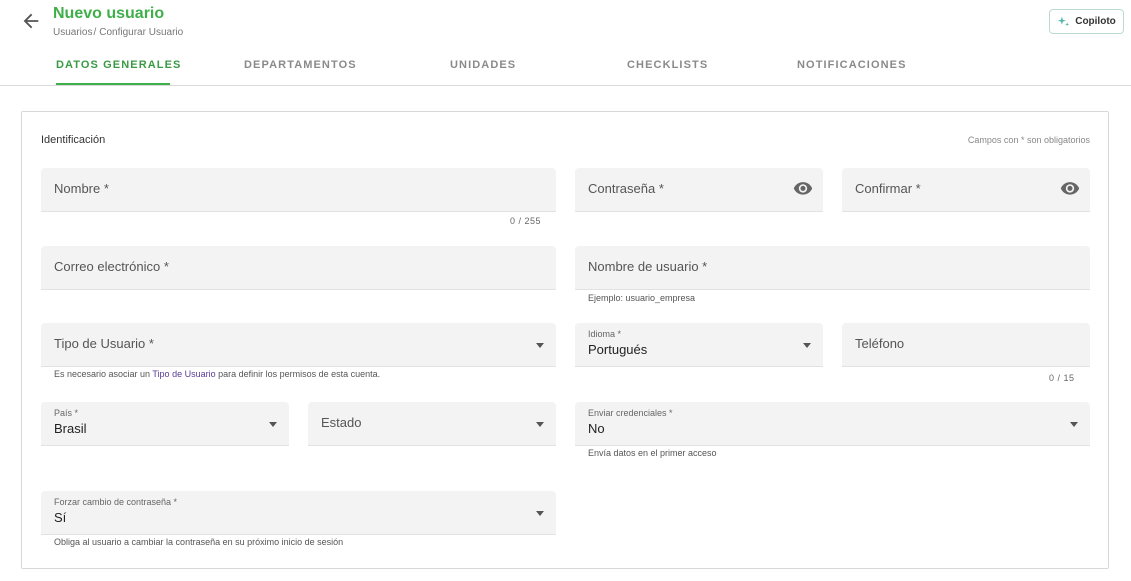 The width and height of the screenshot is (1131, 581). Describe the element at coordinates (699, 190) in the screenshot. I see `contrasena-field: Contraseña *` at that location.